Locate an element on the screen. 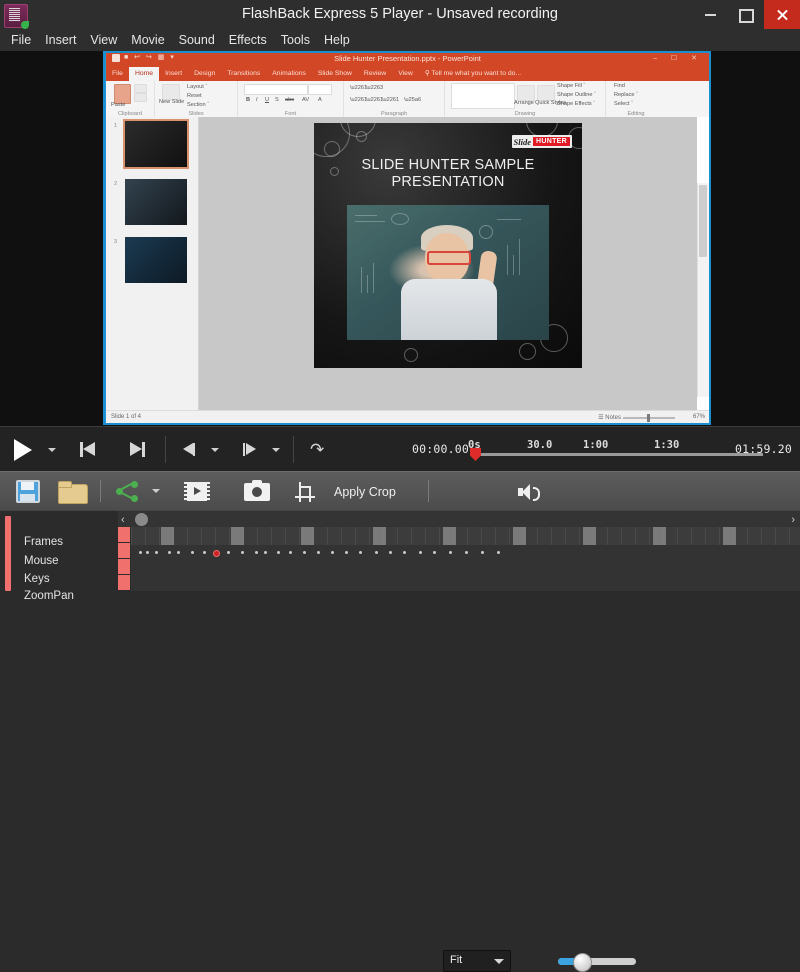  align-center-icon: \u2261 is located at coordinates (374, 100).